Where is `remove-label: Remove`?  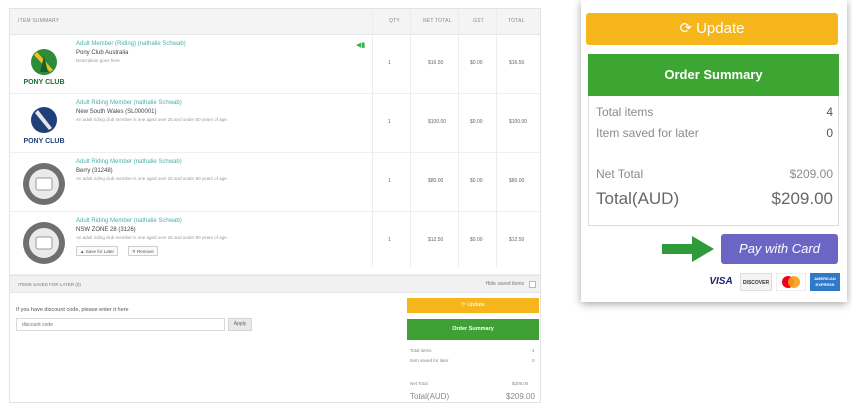 remove-label: Remove is located at coordinates (145, 251).